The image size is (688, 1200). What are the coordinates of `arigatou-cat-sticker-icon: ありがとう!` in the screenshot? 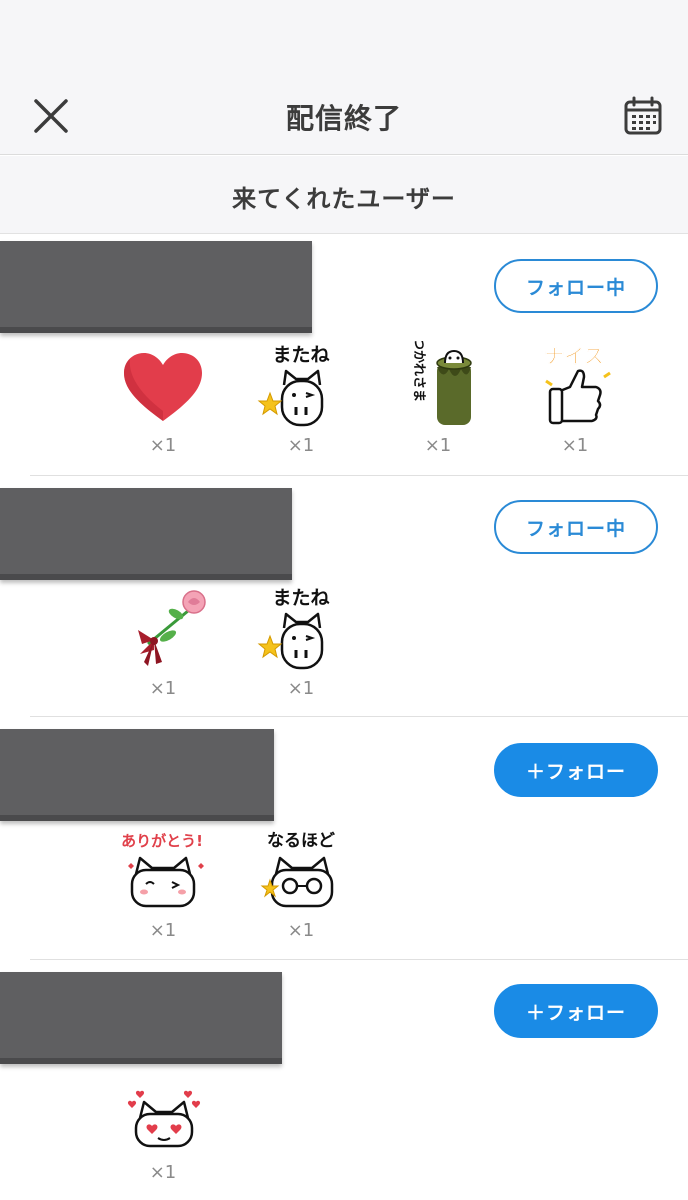 It's located at (162, 870).